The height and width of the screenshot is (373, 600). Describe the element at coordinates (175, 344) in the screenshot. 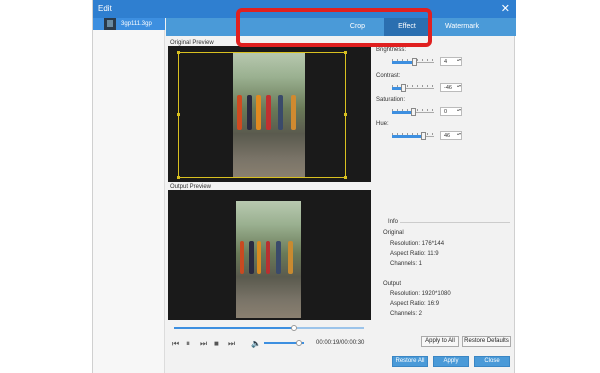

I see `skip-back-icon: ⏮` at that location.